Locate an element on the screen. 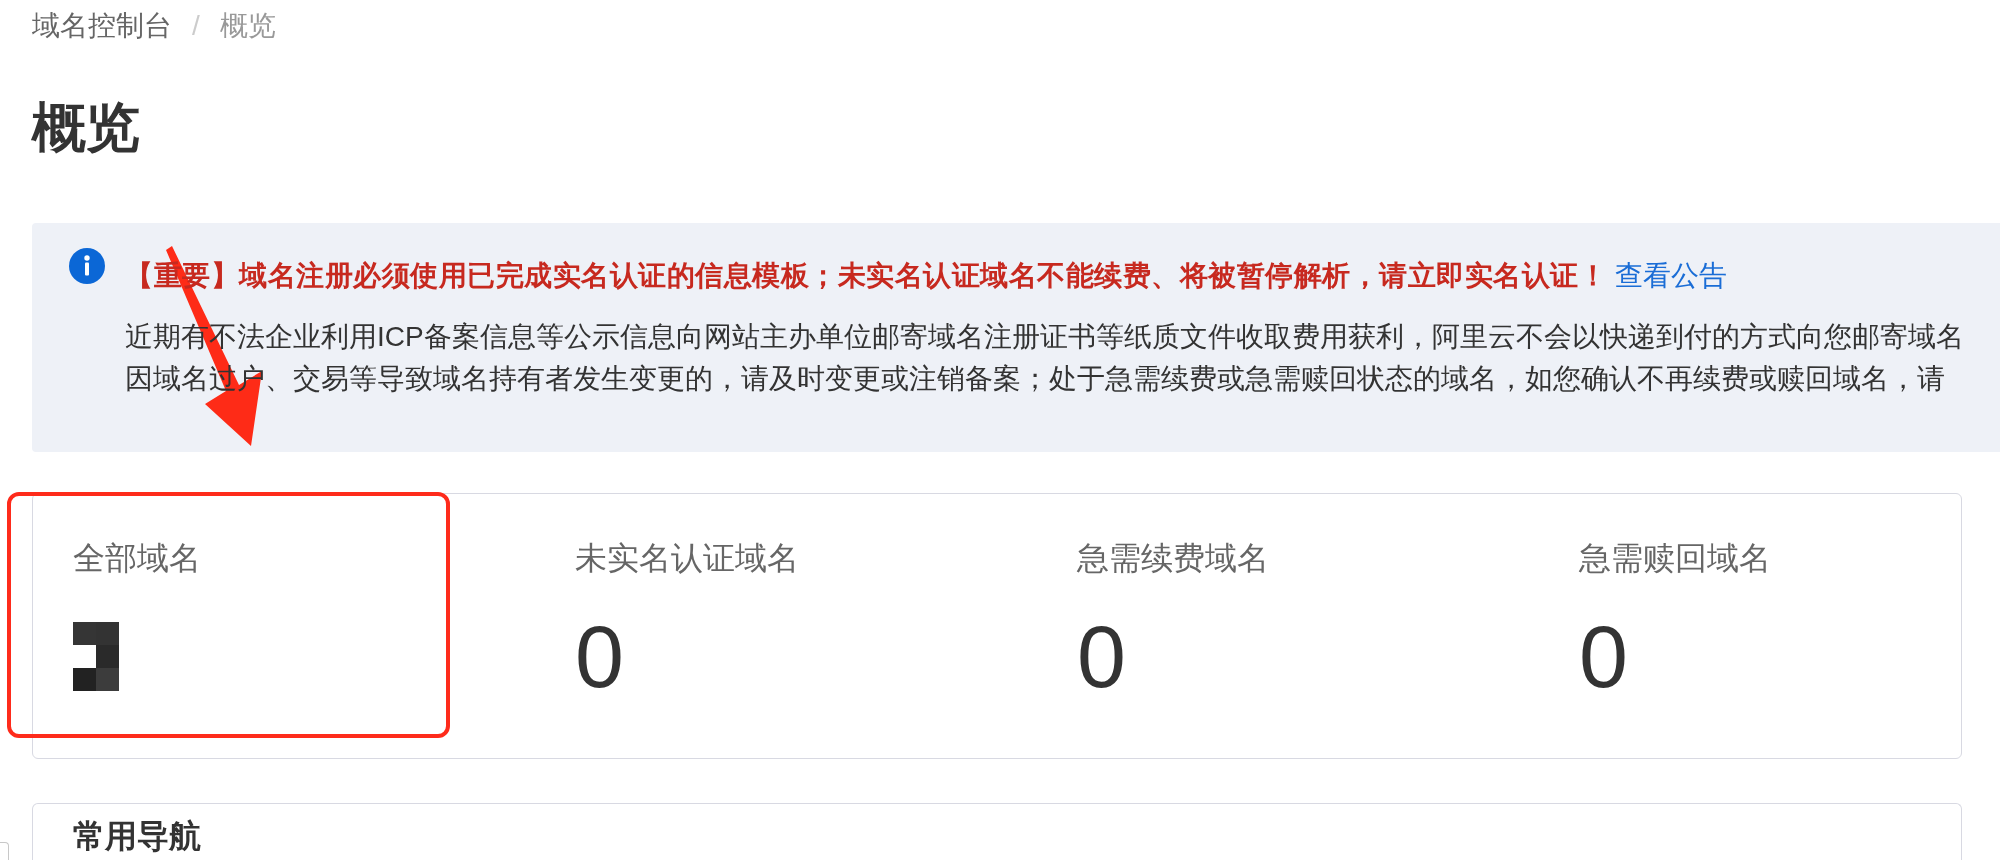 The height and width of the screenshot is (860, 2000). breadcrumb-current: 概览 is located at coordinates (247, 26).